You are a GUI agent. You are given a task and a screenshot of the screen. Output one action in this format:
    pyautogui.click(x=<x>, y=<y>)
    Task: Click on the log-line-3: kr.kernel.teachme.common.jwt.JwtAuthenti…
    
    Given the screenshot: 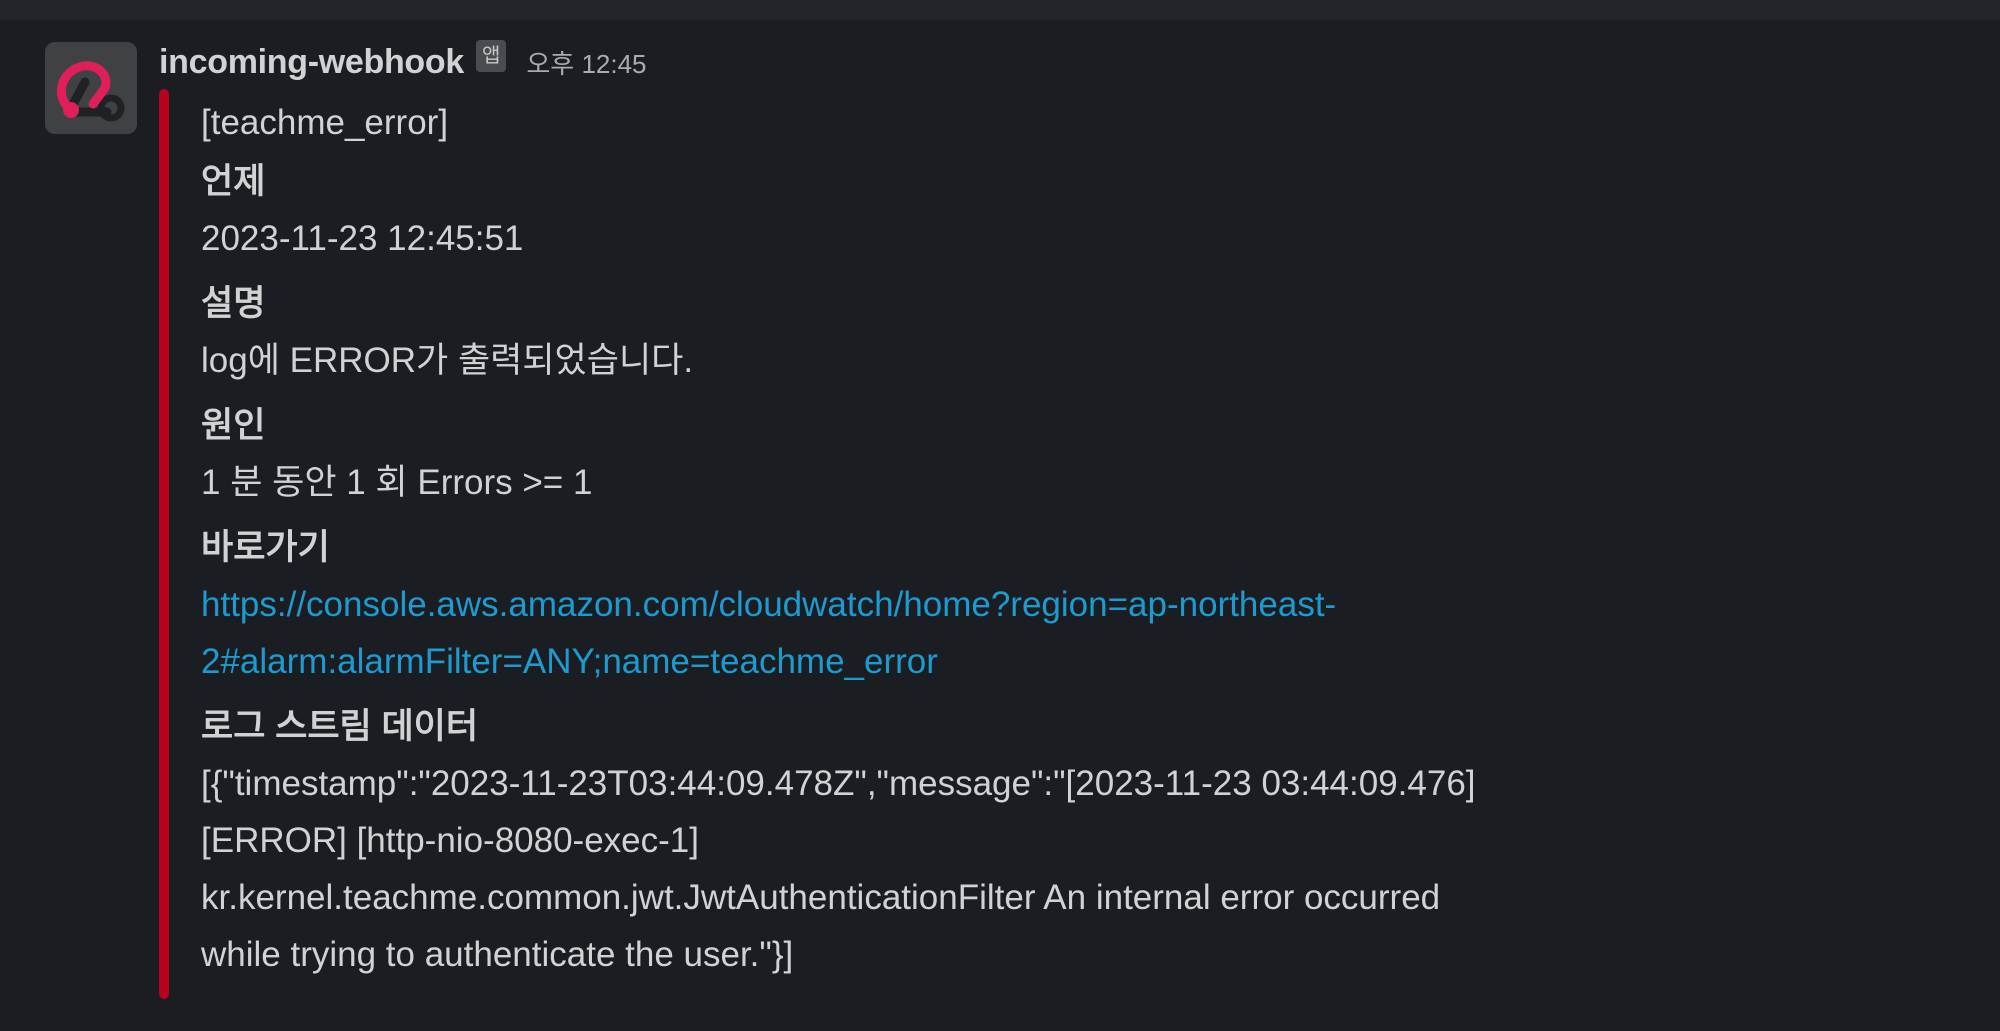 What is the action you would take?
    pyautogui.click(x=821, y=897)
    